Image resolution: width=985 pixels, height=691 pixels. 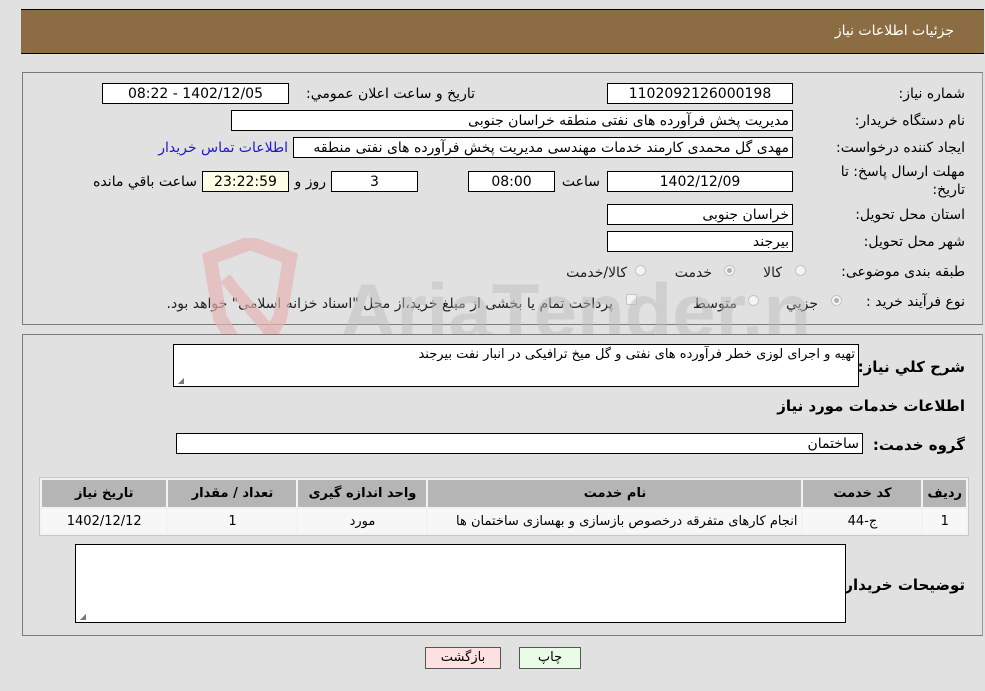 I want to click on buyer-notes-label: توضیحات خریدار:, so click(x=901, y=585).